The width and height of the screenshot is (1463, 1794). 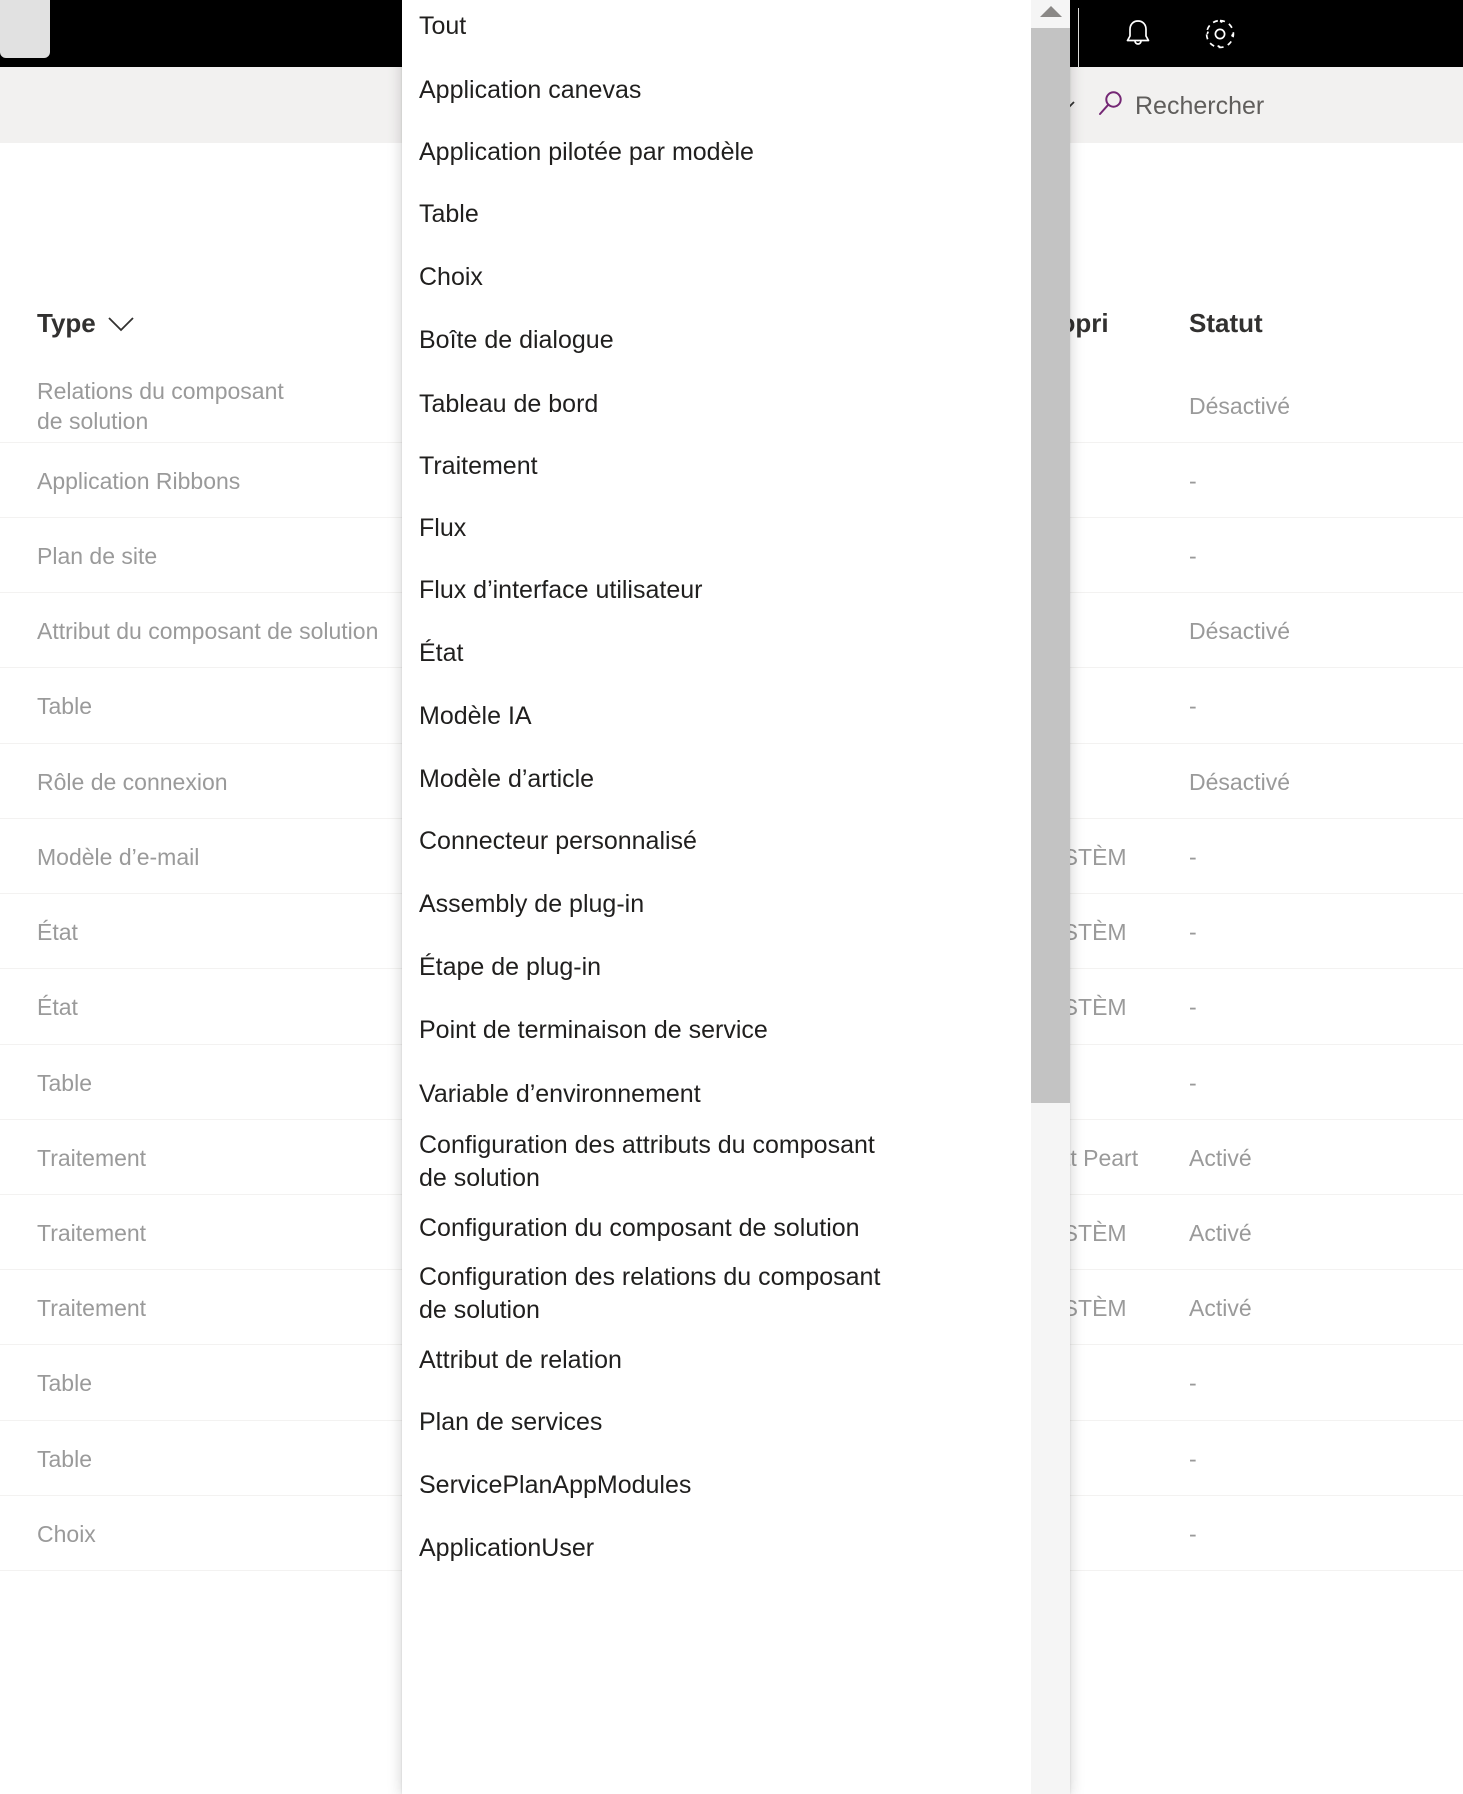 I want to click on type-filter-option: Modèle IA, so click(x=716, y=716).